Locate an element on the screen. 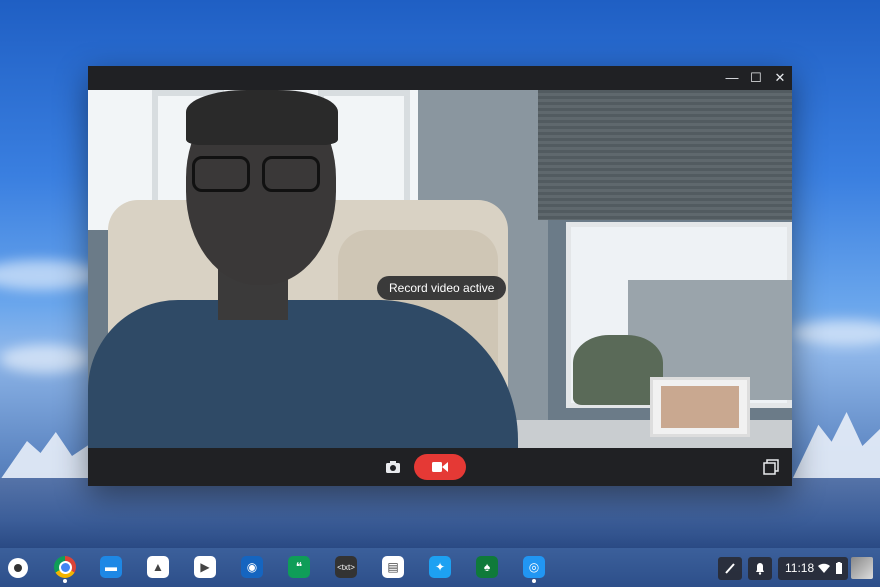 The image size is (880, 587). stylus-tools-icon is located at coordinates (730, 568).